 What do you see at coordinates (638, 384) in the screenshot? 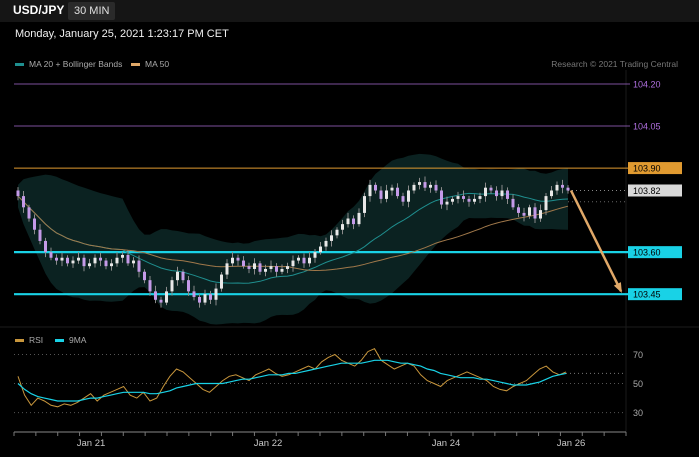
I see `rsi-level-label-50: 50` at bounding box center [638, 384].